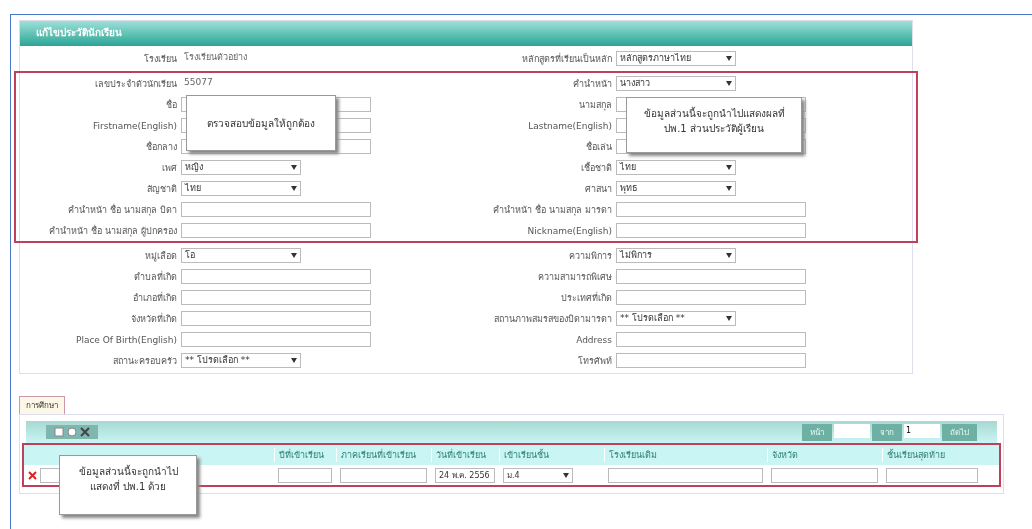 This screenshot has width=1032, height=529. What do you see at coordinates (714, 125) in the screenshot?
I see `note-tooltip: ข้อมูลส่วนนี้จะถูกนำไปแสดงผลที่ ปพ.1 ส่วนประวัติผู้เรียน` at bounding box center [714, 125].